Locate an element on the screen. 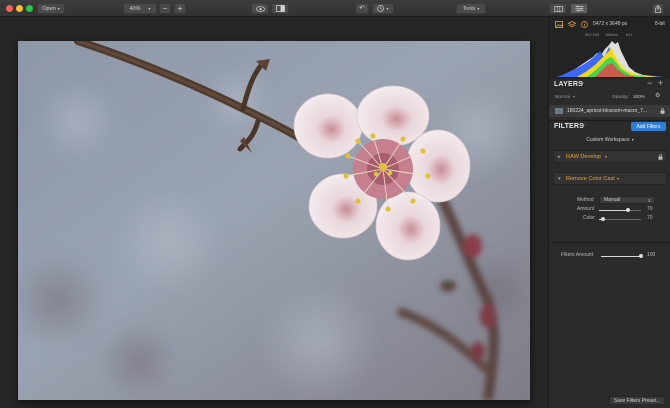 This screenshot has width=670, height=408. color-slider-handle is located at coordinates (603, 219).